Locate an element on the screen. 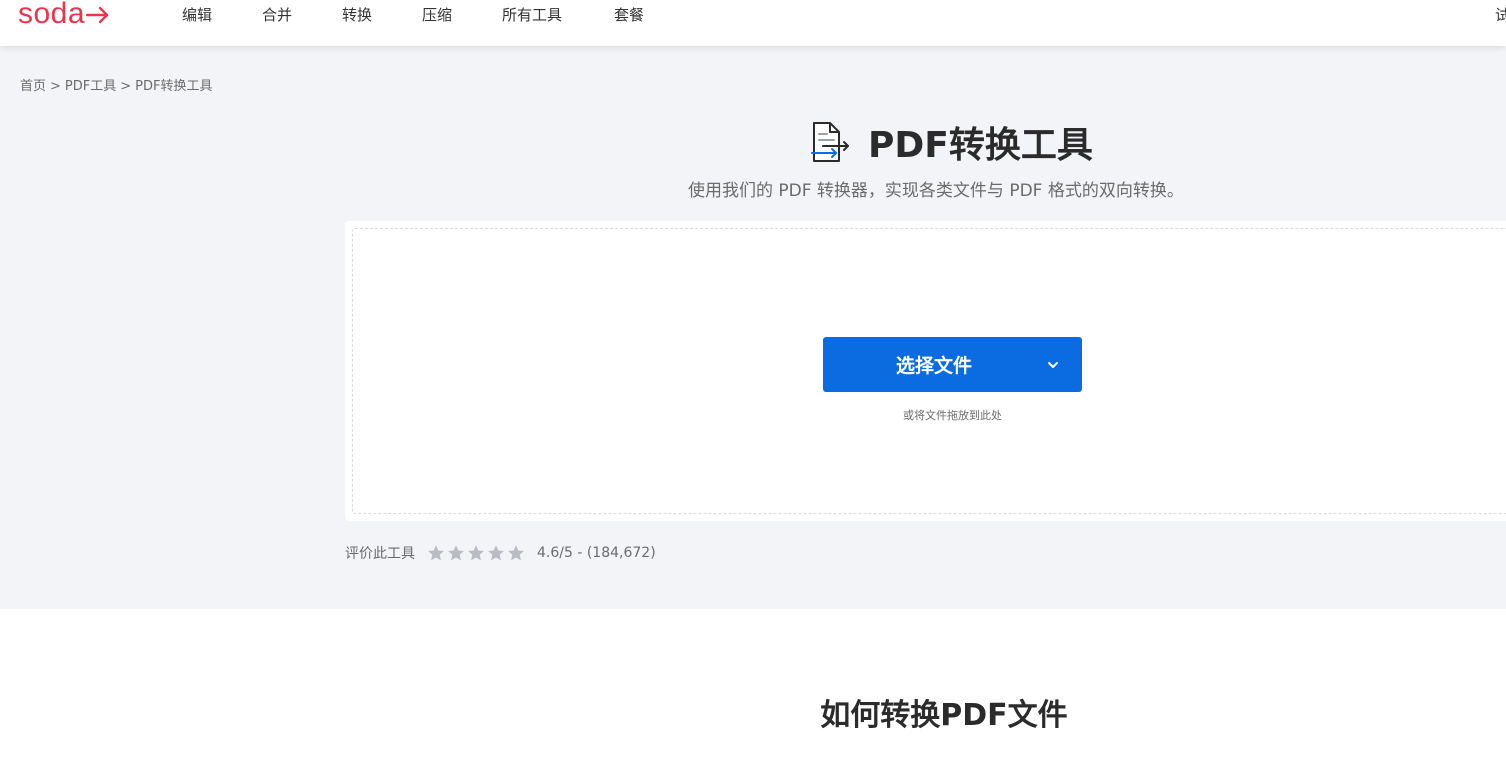  nav-try-link: 试 is located at coordinates (1500, 14).